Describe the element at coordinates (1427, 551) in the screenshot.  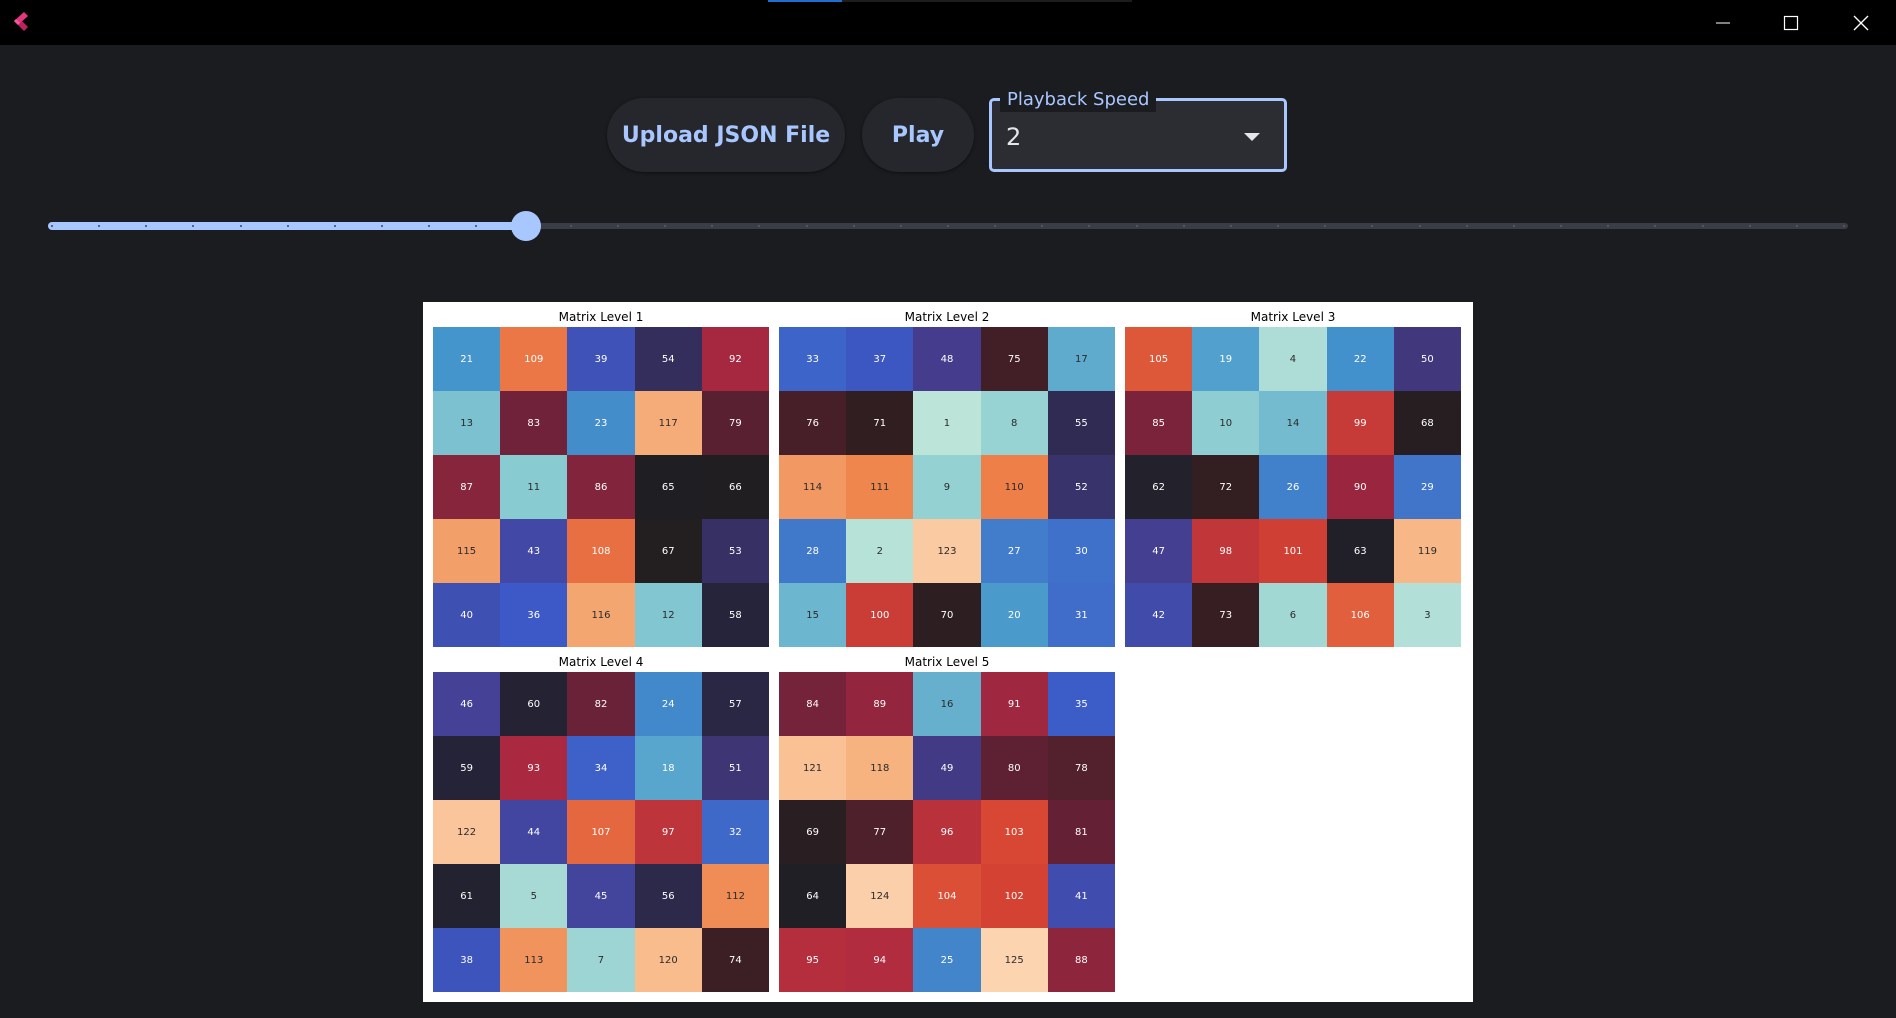
I see `matrix-cell: 119` at that location.